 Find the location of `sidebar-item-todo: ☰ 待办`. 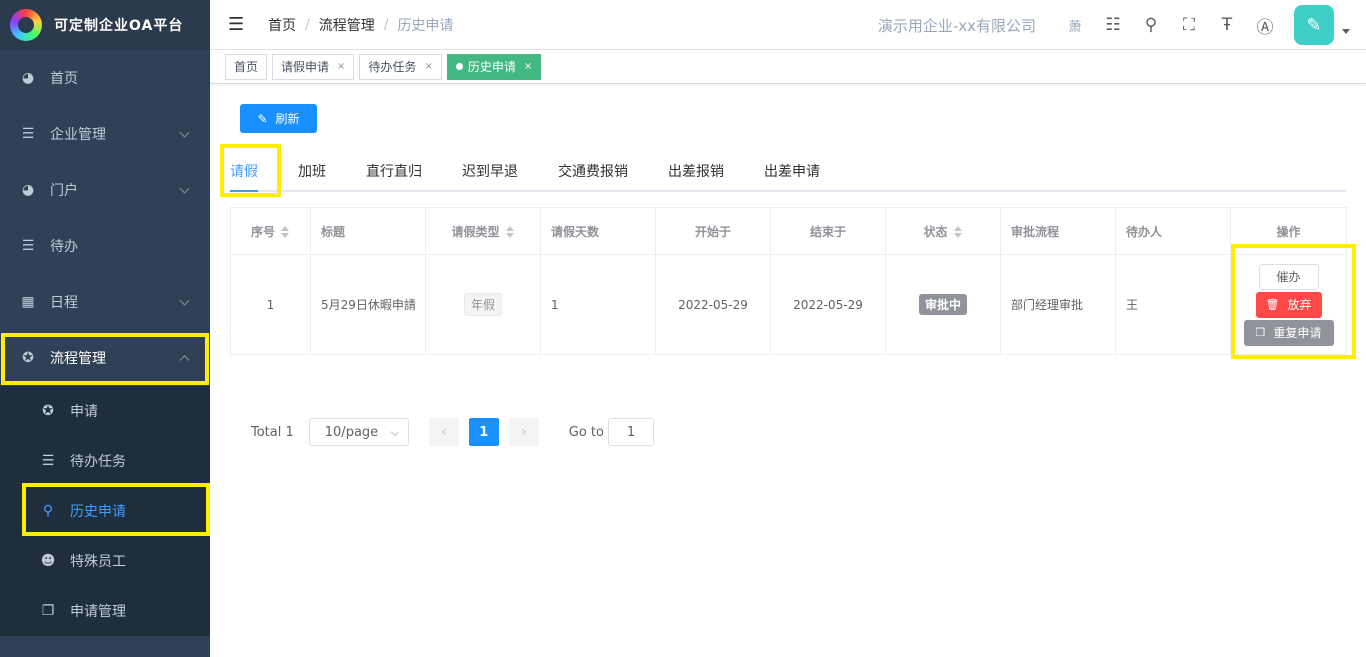

sidebar-item-todo: ☰ 待办 is located at coordinates (105, 246).